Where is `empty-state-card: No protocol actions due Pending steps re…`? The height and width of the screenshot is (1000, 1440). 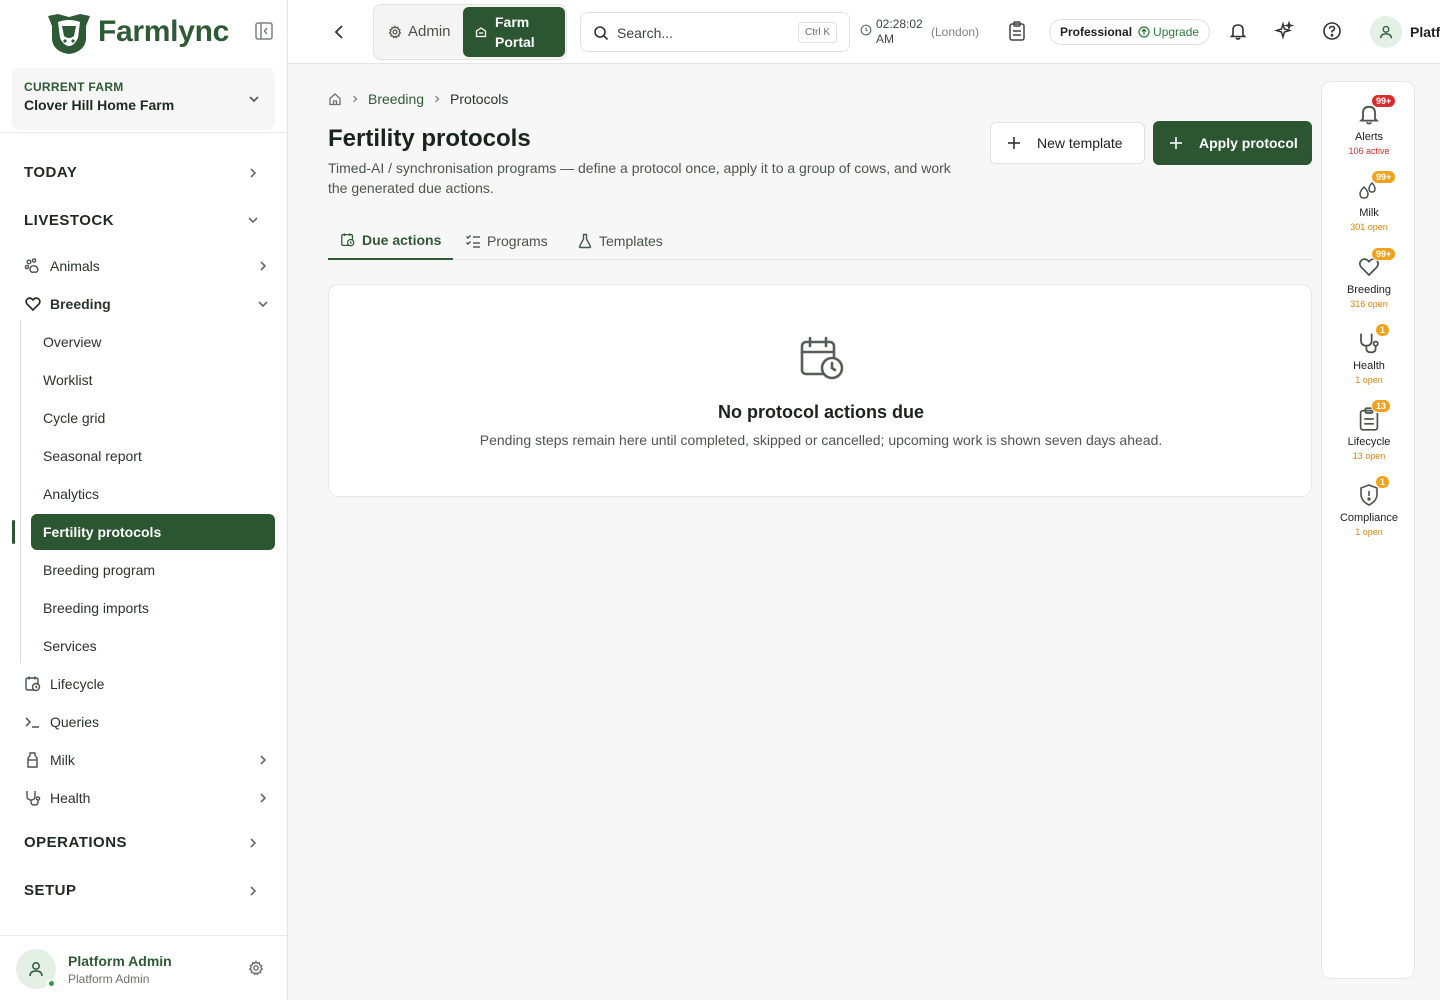
empty-state-card: No protocol actions due Pending steps re… is located at coordinates (820, 390).